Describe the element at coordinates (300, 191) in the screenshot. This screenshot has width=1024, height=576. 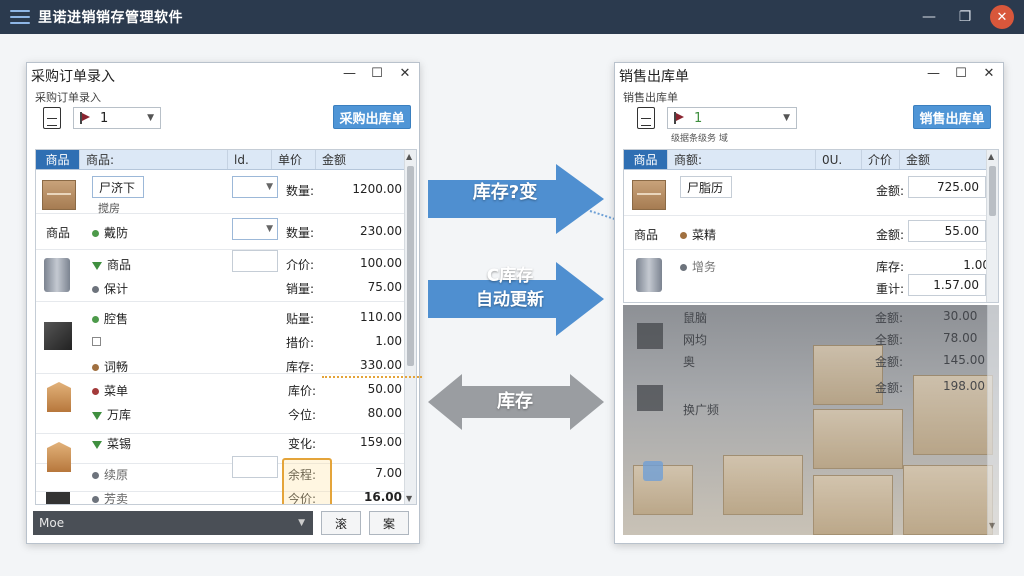
I see `field-label: 数量:` at that location.